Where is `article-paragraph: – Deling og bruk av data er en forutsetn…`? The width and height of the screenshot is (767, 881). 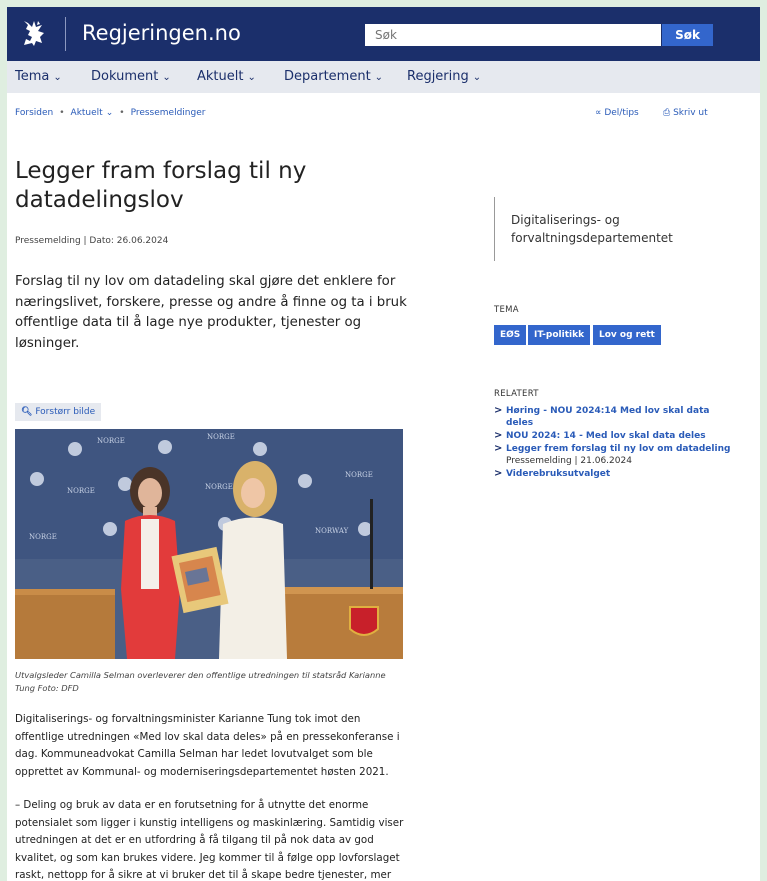
article-paragraph: – Deling og bruk av data er en forutsetn… is located at coordinates (209, 840).